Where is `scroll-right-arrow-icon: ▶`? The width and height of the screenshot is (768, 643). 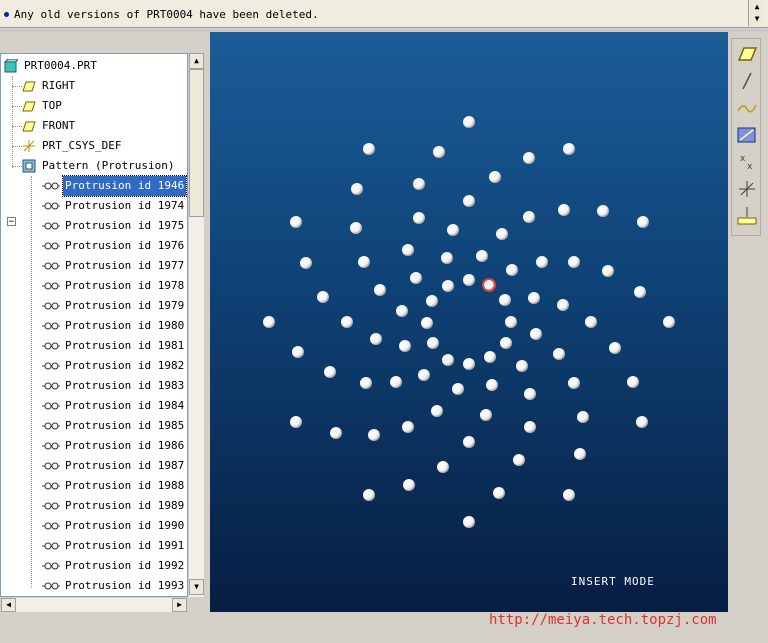 scroll-right-arrow-icon: ▶ is located at coordinates (179, 605).